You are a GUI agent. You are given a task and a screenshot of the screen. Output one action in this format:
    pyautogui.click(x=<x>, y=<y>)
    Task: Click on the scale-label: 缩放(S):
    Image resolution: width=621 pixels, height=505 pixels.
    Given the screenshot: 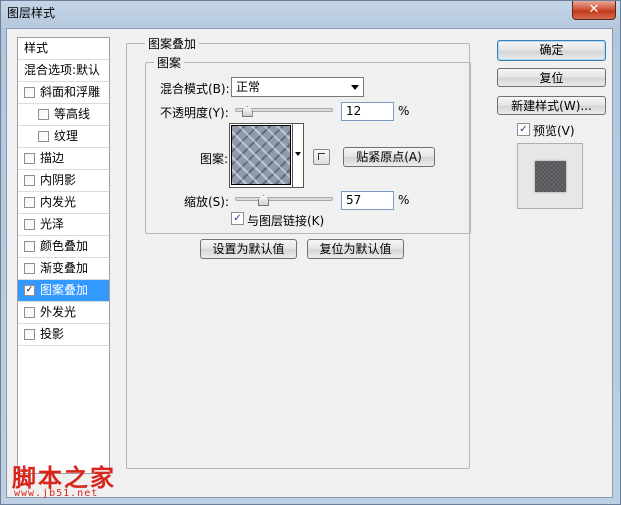 What is the action you would take?
    pyautogui.click(x=207, y=202)
    